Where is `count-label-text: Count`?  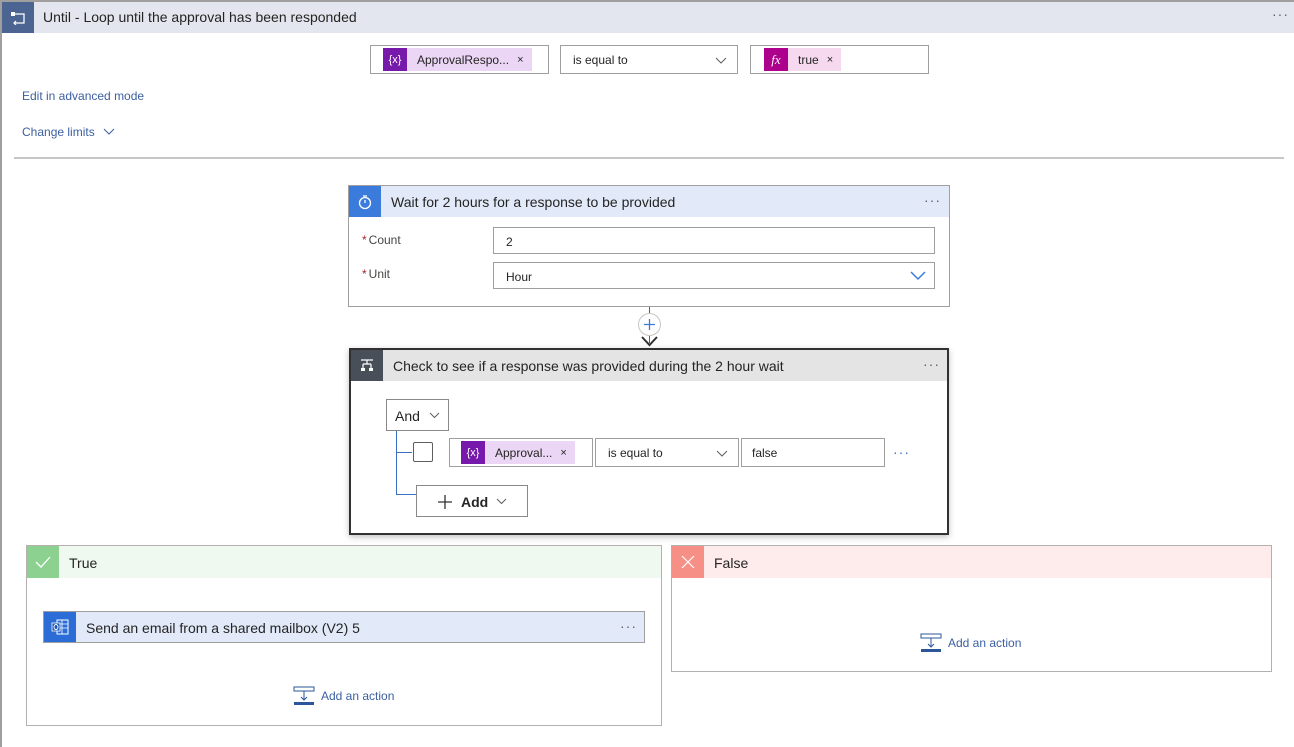
count-label-text: Count is located at coordinates (384, 240).